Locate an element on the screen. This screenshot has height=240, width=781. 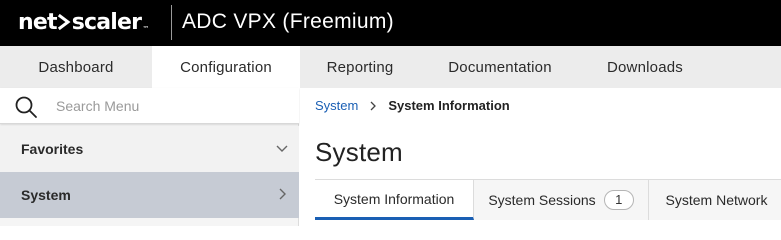
tab-system-network: System Network is located at coordinates (715, 200).